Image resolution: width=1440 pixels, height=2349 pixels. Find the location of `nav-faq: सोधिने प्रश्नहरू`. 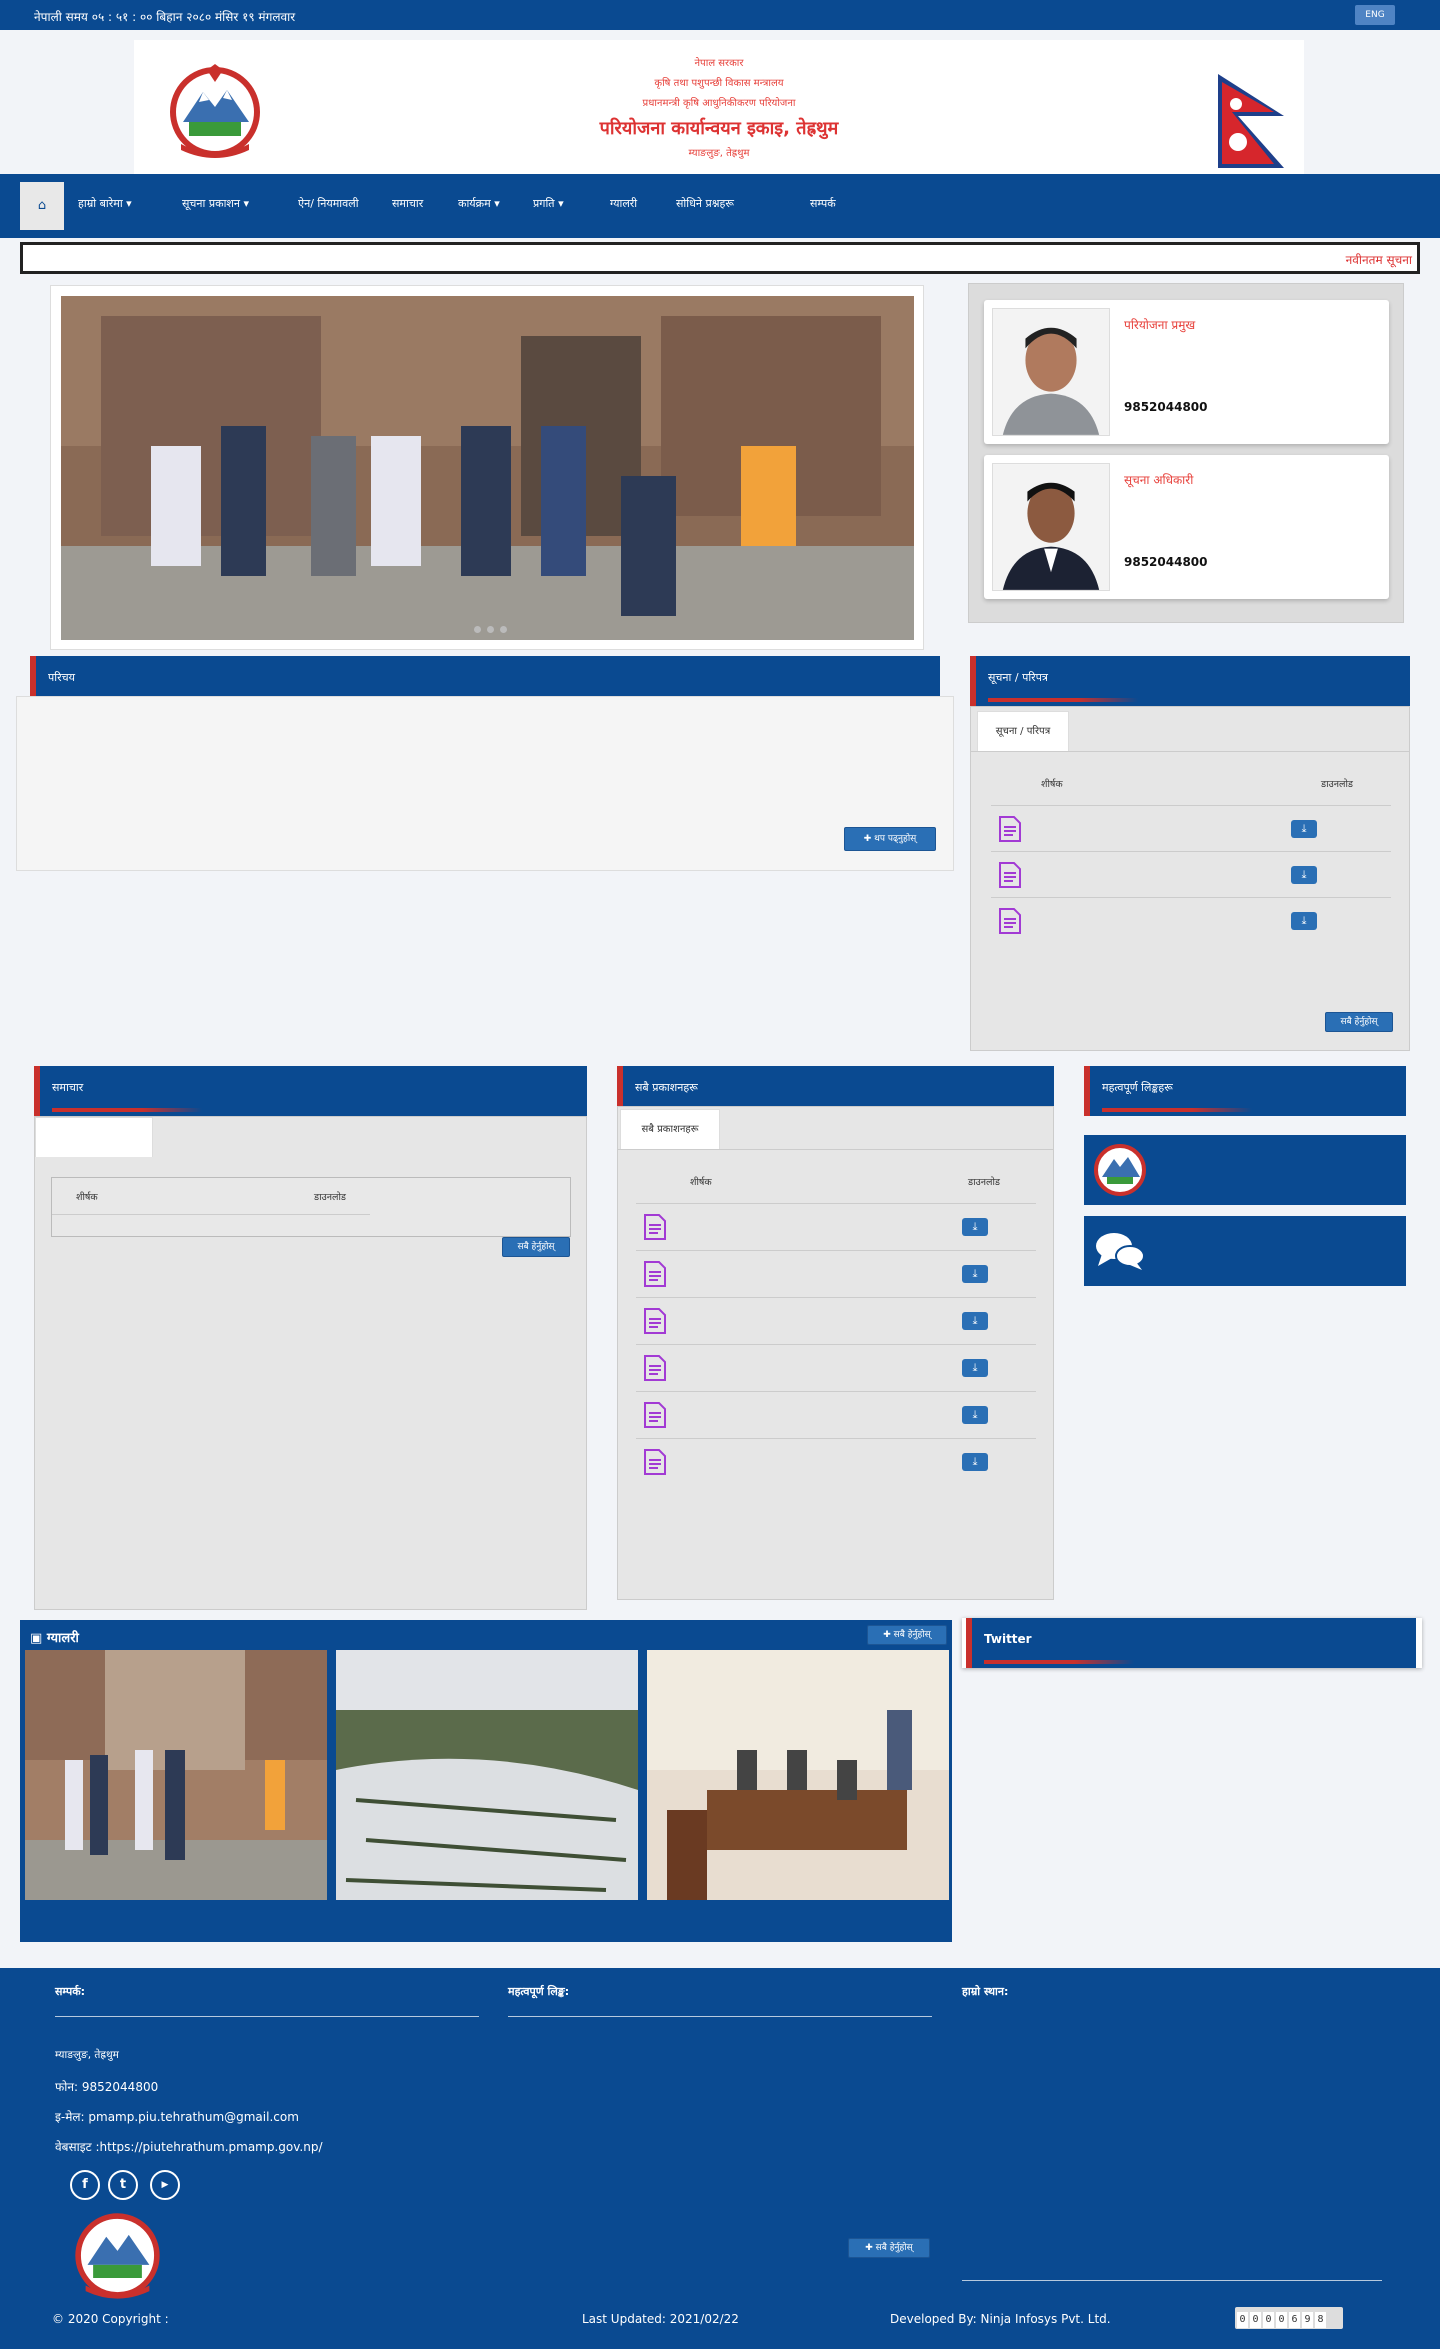

nav-faq: सोधिने प्रश्नहरू is located at coordinates (705, 203).